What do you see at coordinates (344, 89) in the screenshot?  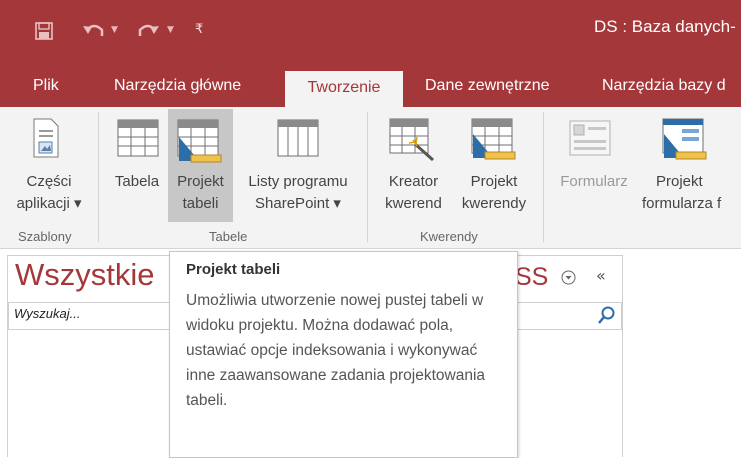 I see `tab-create: Tworzenie` at bounding box center [344, 89].